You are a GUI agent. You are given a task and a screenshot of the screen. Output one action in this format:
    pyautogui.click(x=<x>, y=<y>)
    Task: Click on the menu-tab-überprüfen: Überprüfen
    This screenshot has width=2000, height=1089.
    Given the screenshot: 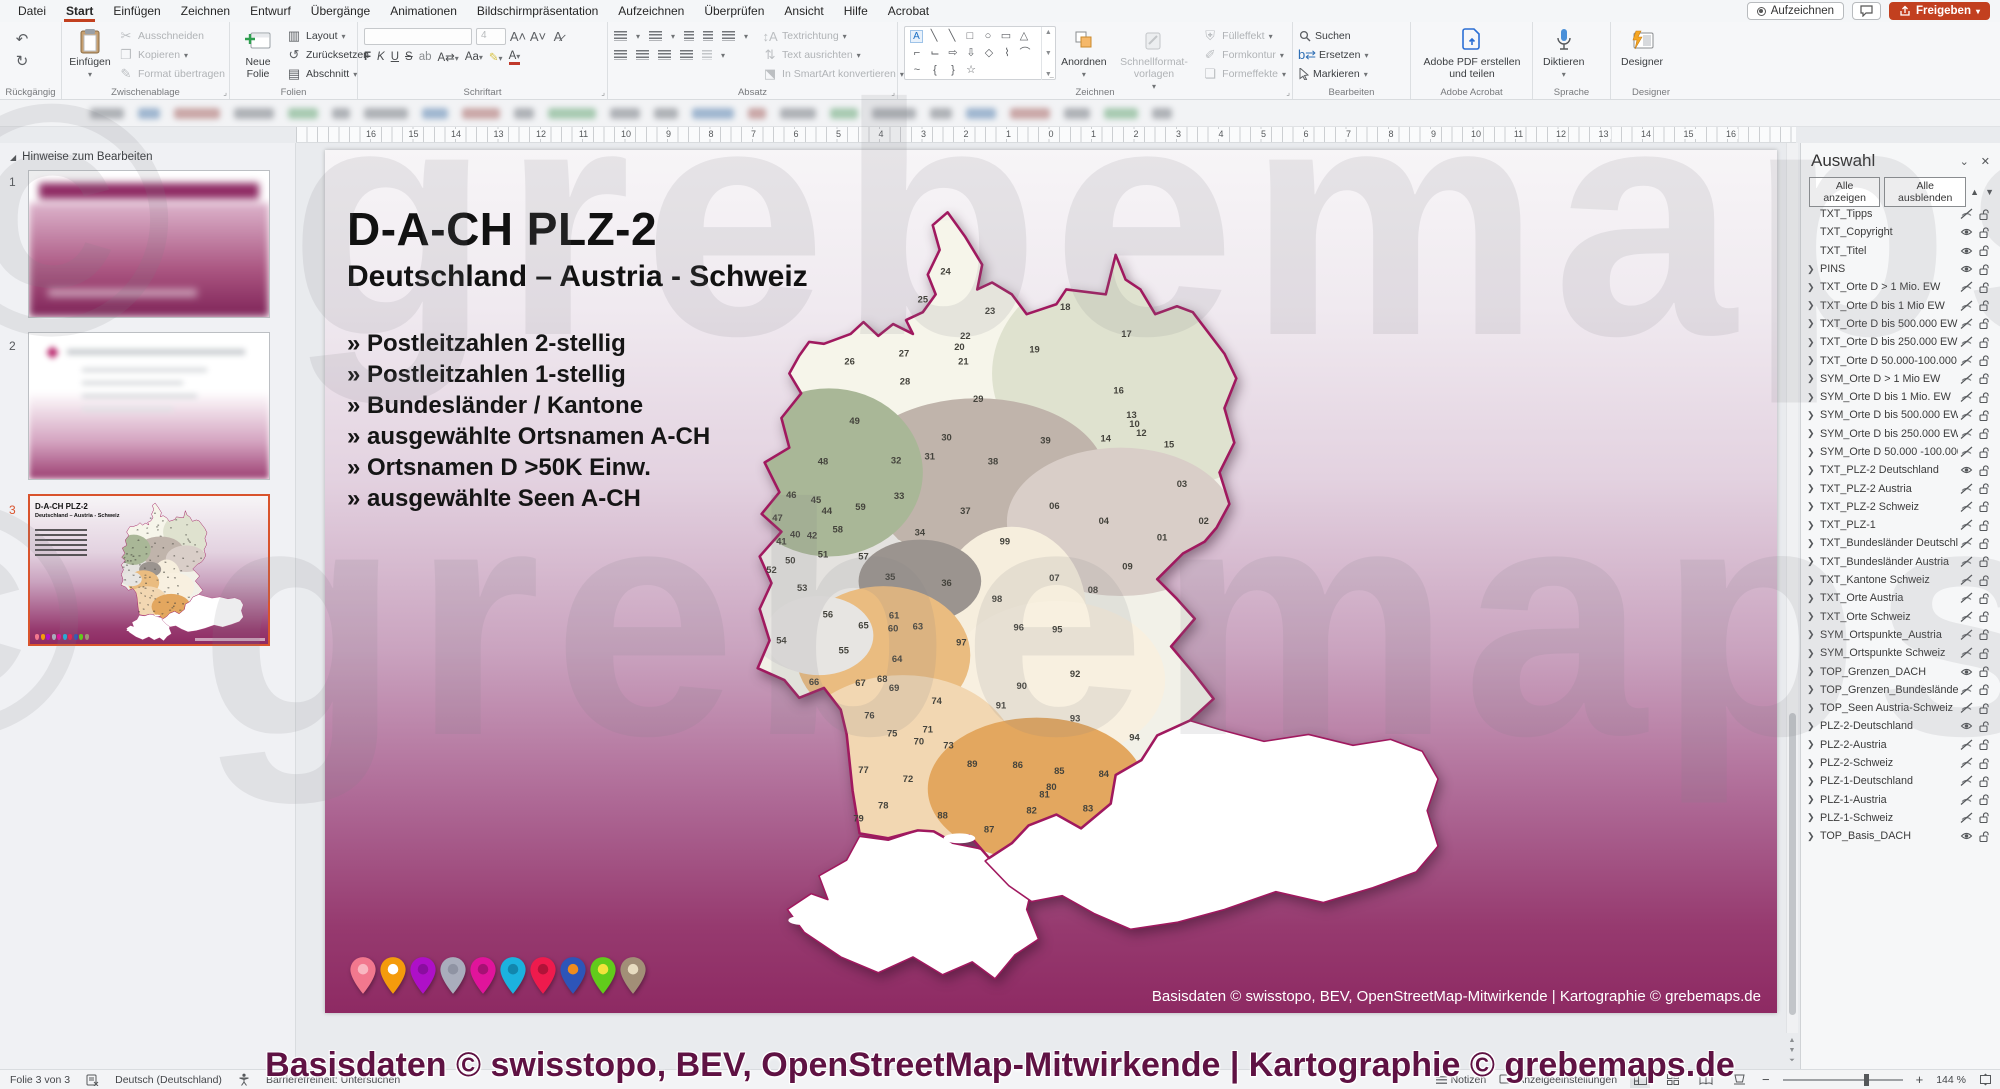 What is the action you would take?
    pyautogui.click(x=734, y=11)
    